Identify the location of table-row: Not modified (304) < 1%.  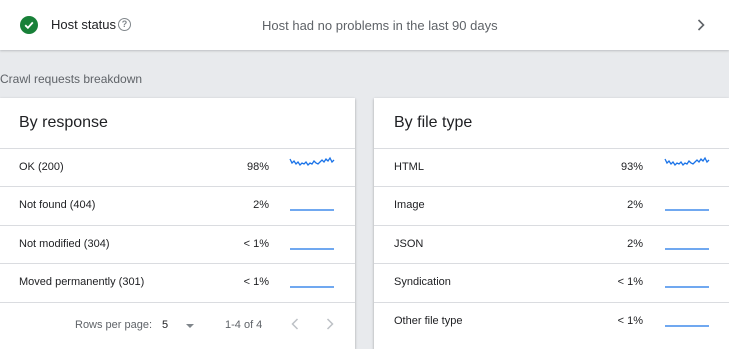
(177, 244).